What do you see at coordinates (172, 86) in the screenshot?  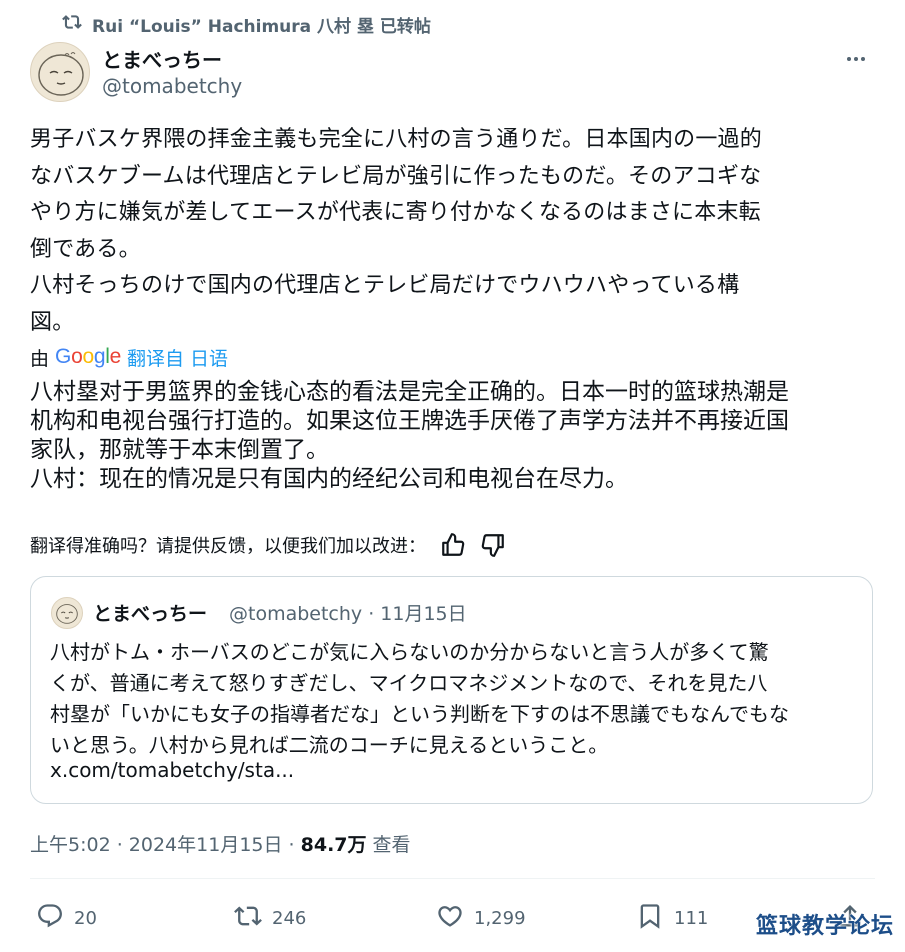 I see `author-handle: @tomabetchy` at bounding box center [172, 86].